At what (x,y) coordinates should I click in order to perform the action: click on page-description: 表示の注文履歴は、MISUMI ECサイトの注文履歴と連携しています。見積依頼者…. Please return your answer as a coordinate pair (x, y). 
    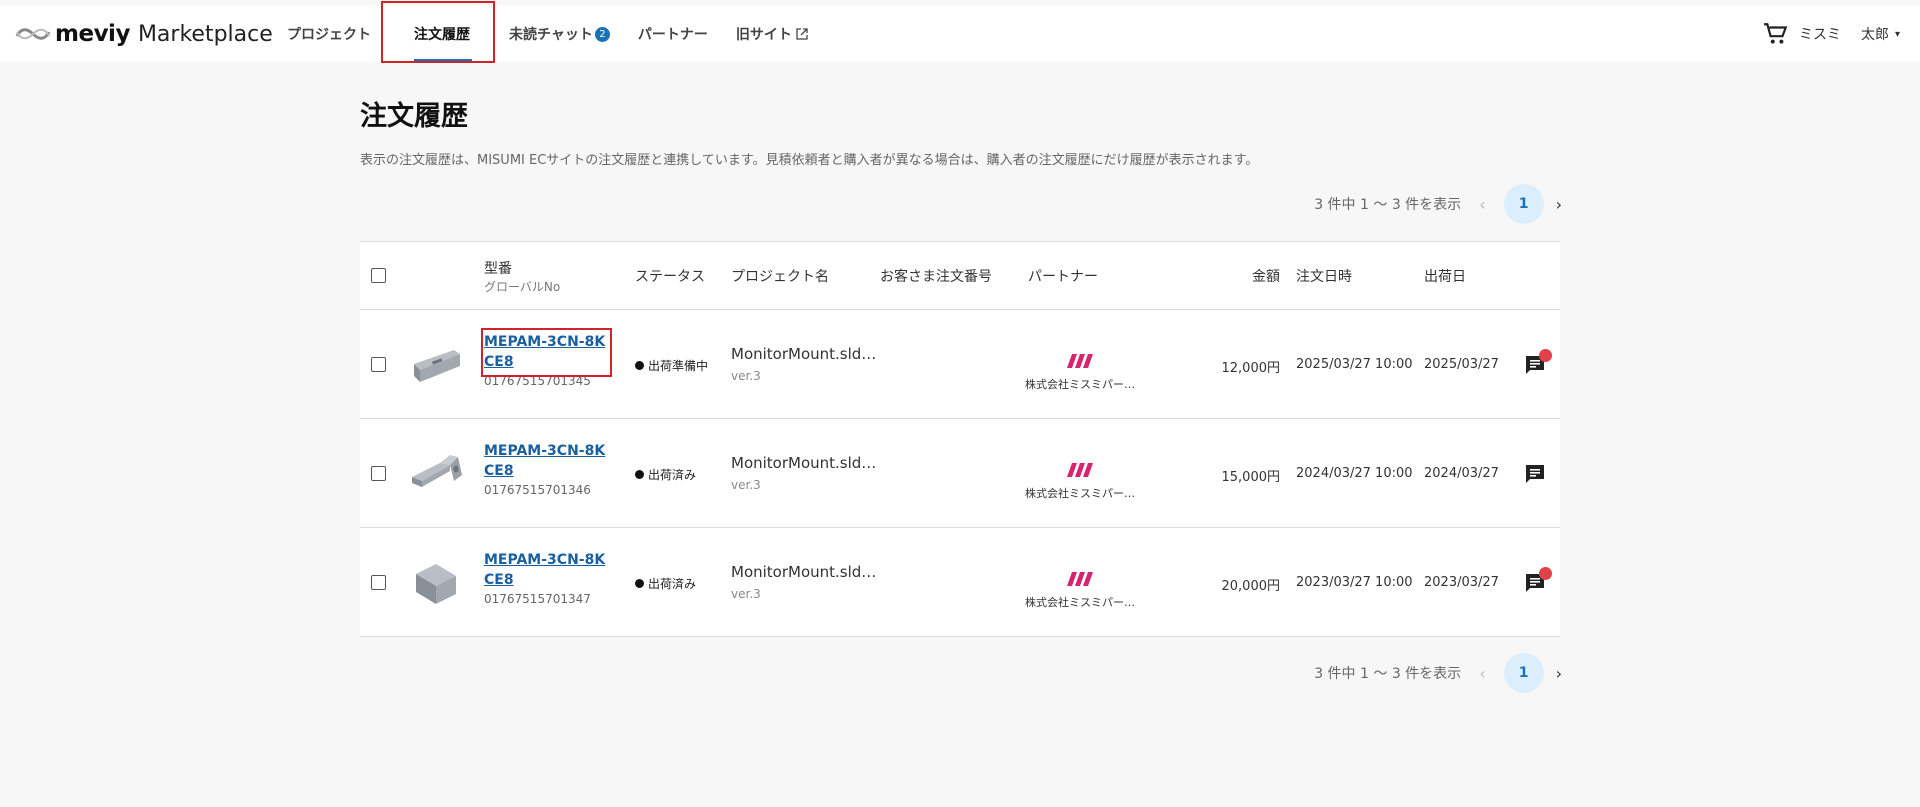
    Looking at the image, I should click on (809, 160).